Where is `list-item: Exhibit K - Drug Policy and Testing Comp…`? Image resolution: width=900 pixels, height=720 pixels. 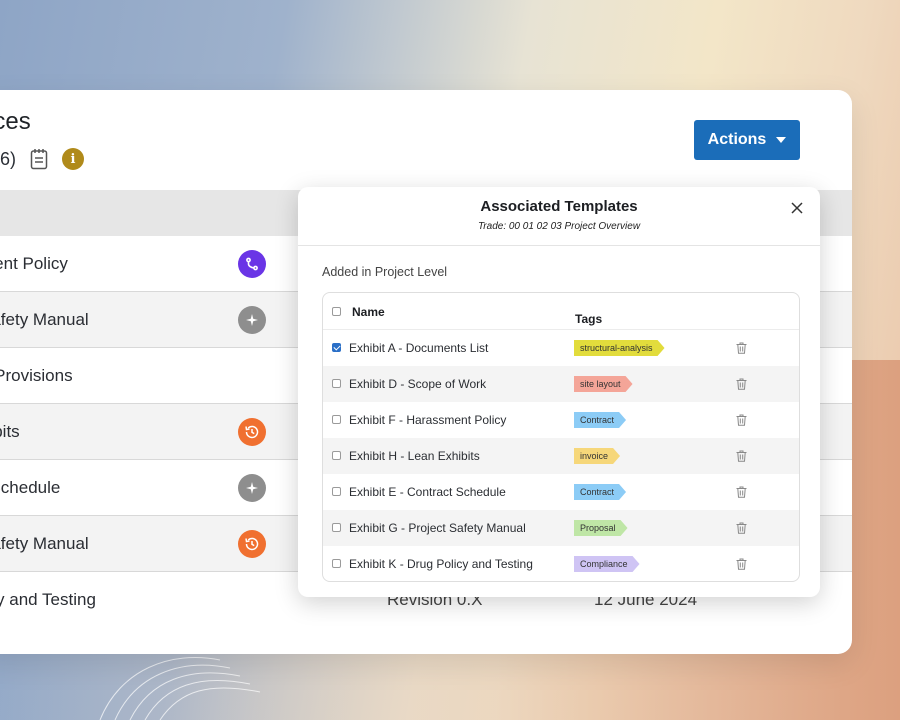 list-item: Exhibit K - Drug Policy and Testing Comp… is located at coordinates (561, 564).